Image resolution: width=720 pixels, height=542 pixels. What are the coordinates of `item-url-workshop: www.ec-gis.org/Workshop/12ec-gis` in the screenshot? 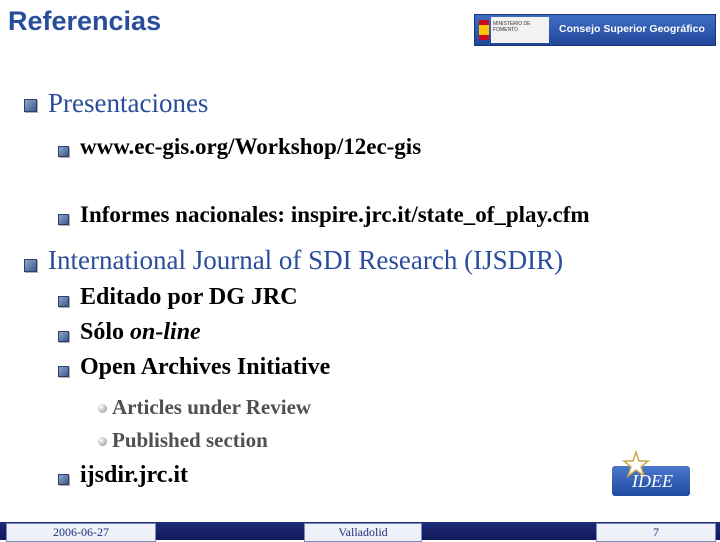 It's located at (250, 147).